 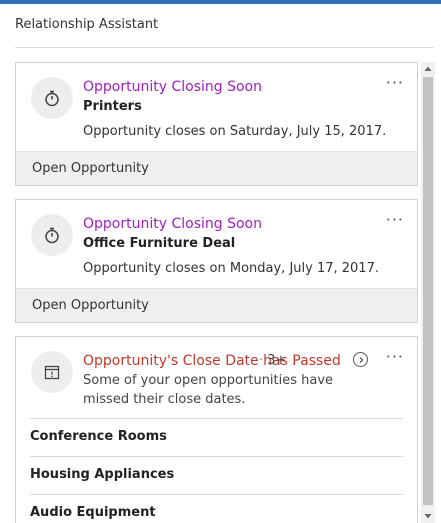 What do you see at coordinates (216, 437) in the screenshot?
I see `list-item: Conference Rooms` at bounding box center [216, 437].